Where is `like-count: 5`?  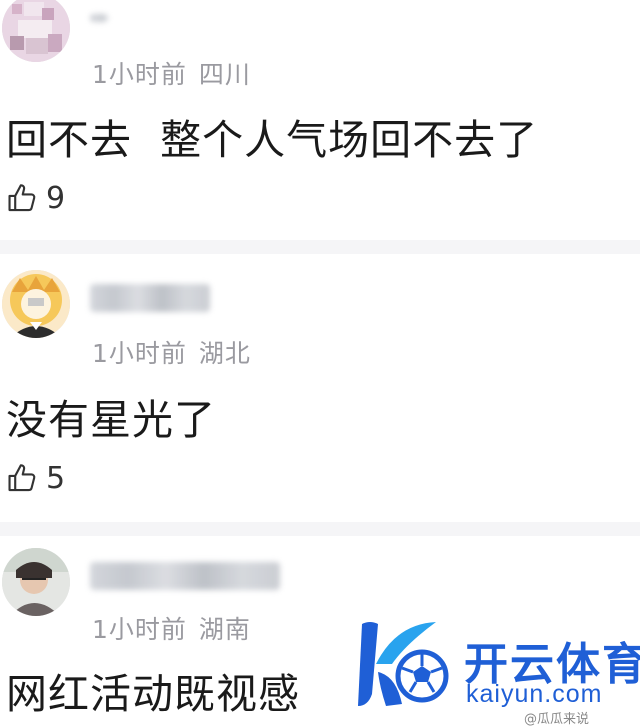 like-count: 5 is located at coordinates (56, 478).